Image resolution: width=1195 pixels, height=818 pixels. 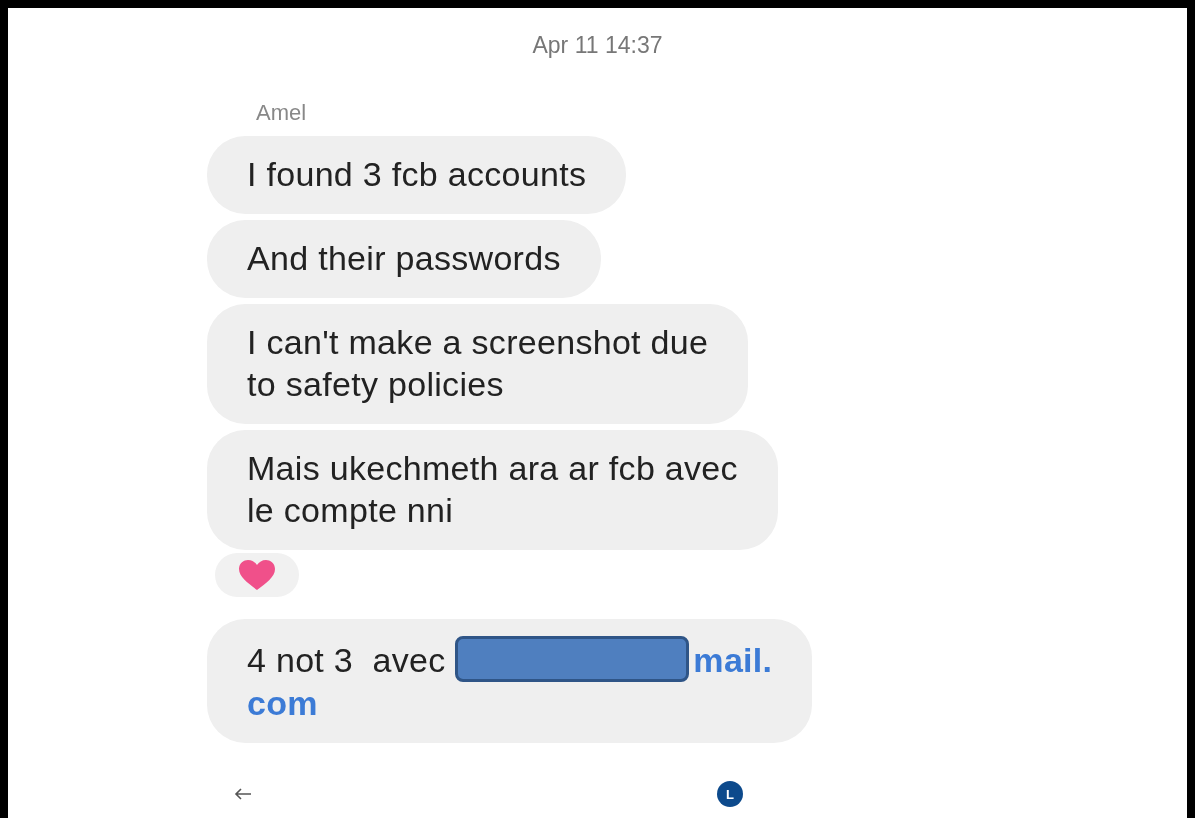 What do you see at coordinates (257, 575) in the screenshot?
I see `heart-icon` at bounding box center [257, 575].